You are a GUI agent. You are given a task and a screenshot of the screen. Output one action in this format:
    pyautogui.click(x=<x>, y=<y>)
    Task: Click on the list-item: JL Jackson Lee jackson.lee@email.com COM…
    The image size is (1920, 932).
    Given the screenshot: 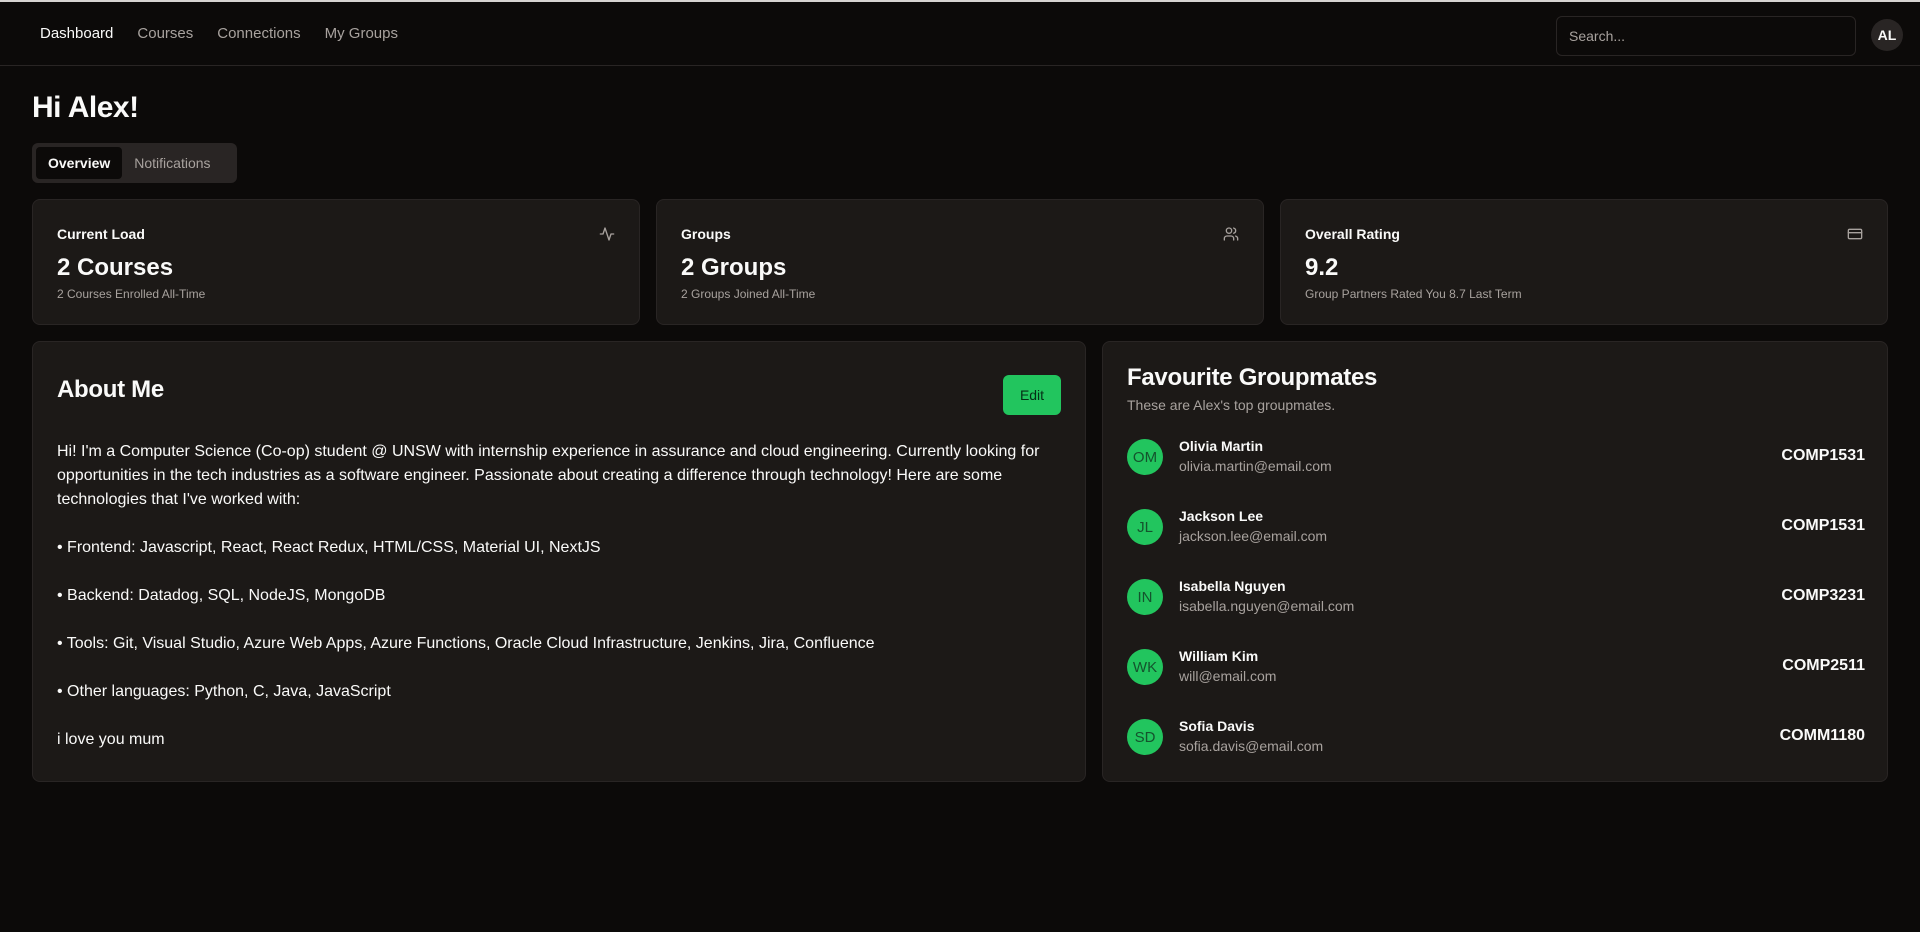 What is the action you would take?
    pyautogui.click(x=1496, y=543)
    